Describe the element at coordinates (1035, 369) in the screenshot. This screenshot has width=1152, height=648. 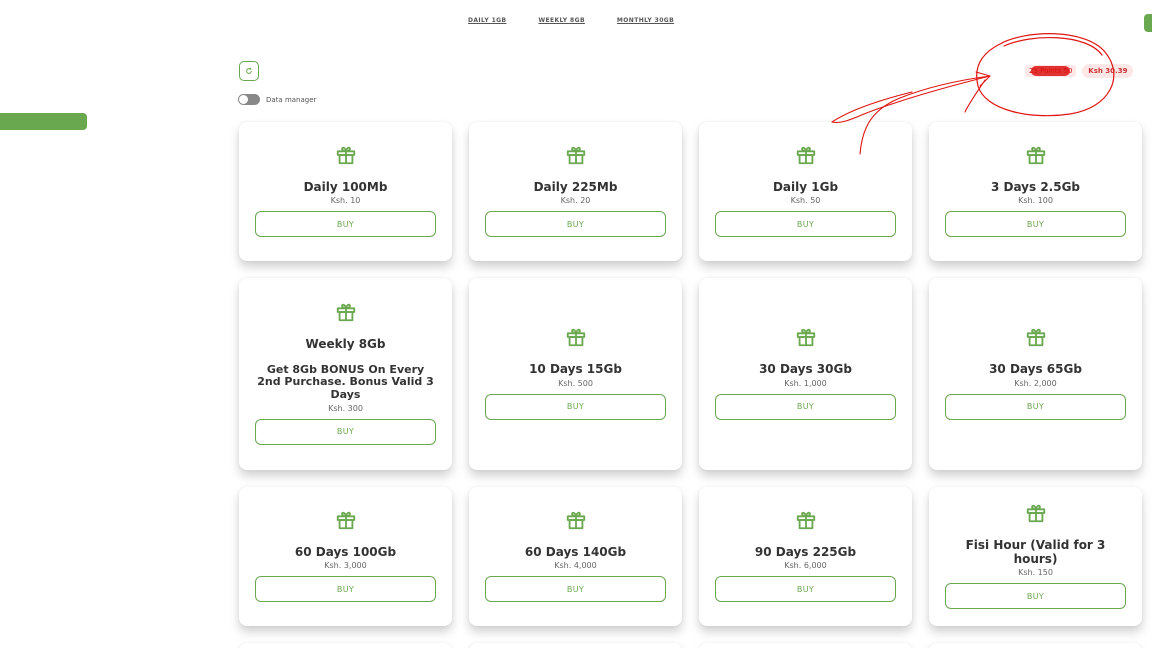
I see `package-title: 30 Days 65Gb` at that location.